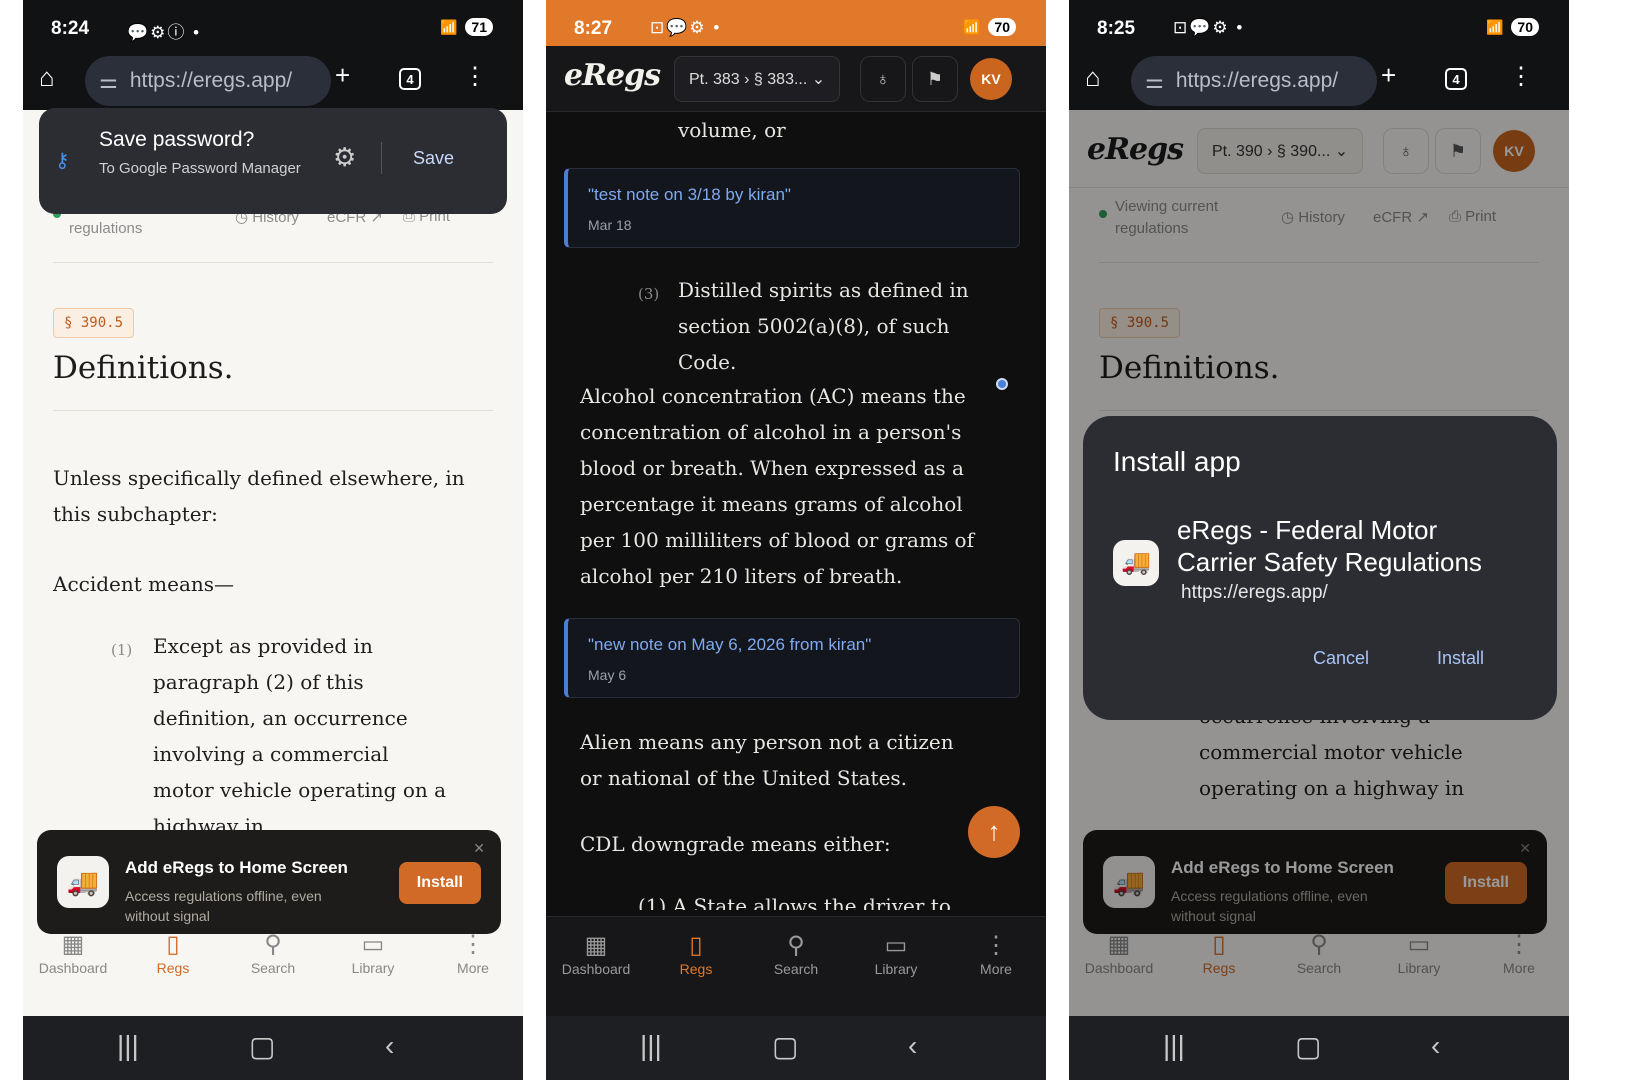  I want to click on more-icon: ⋮, so click(996, 945).